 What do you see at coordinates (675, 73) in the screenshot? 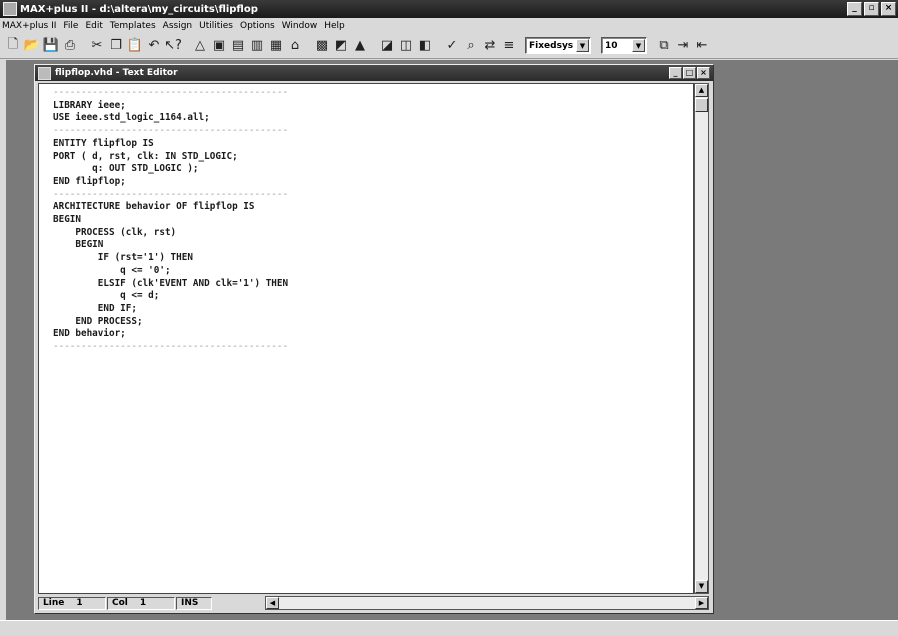
I see `editor-minimize-button: _` at bounding box center [675, 73].